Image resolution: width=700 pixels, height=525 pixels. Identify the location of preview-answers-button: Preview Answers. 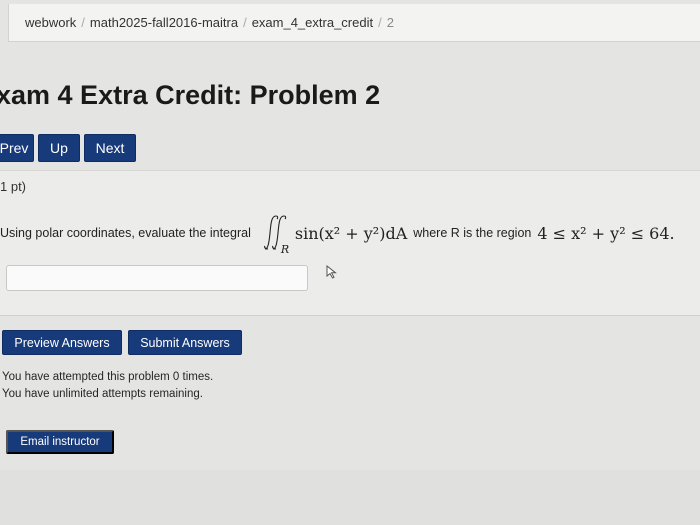
(62, 342).